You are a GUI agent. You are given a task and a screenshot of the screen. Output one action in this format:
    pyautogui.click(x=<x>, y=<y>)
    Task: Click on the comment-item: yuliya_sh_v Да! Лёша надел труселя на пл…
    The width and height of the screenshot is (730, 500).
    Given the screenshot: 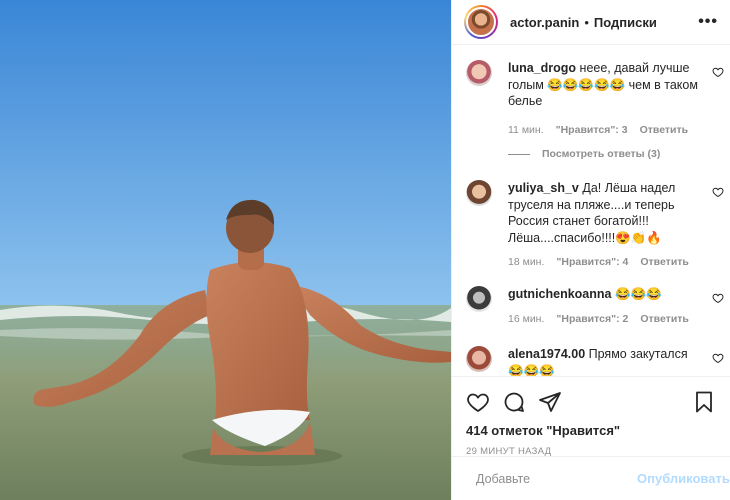 What is the action you would take?
    pyautogui.click(x=595, y=224)
    